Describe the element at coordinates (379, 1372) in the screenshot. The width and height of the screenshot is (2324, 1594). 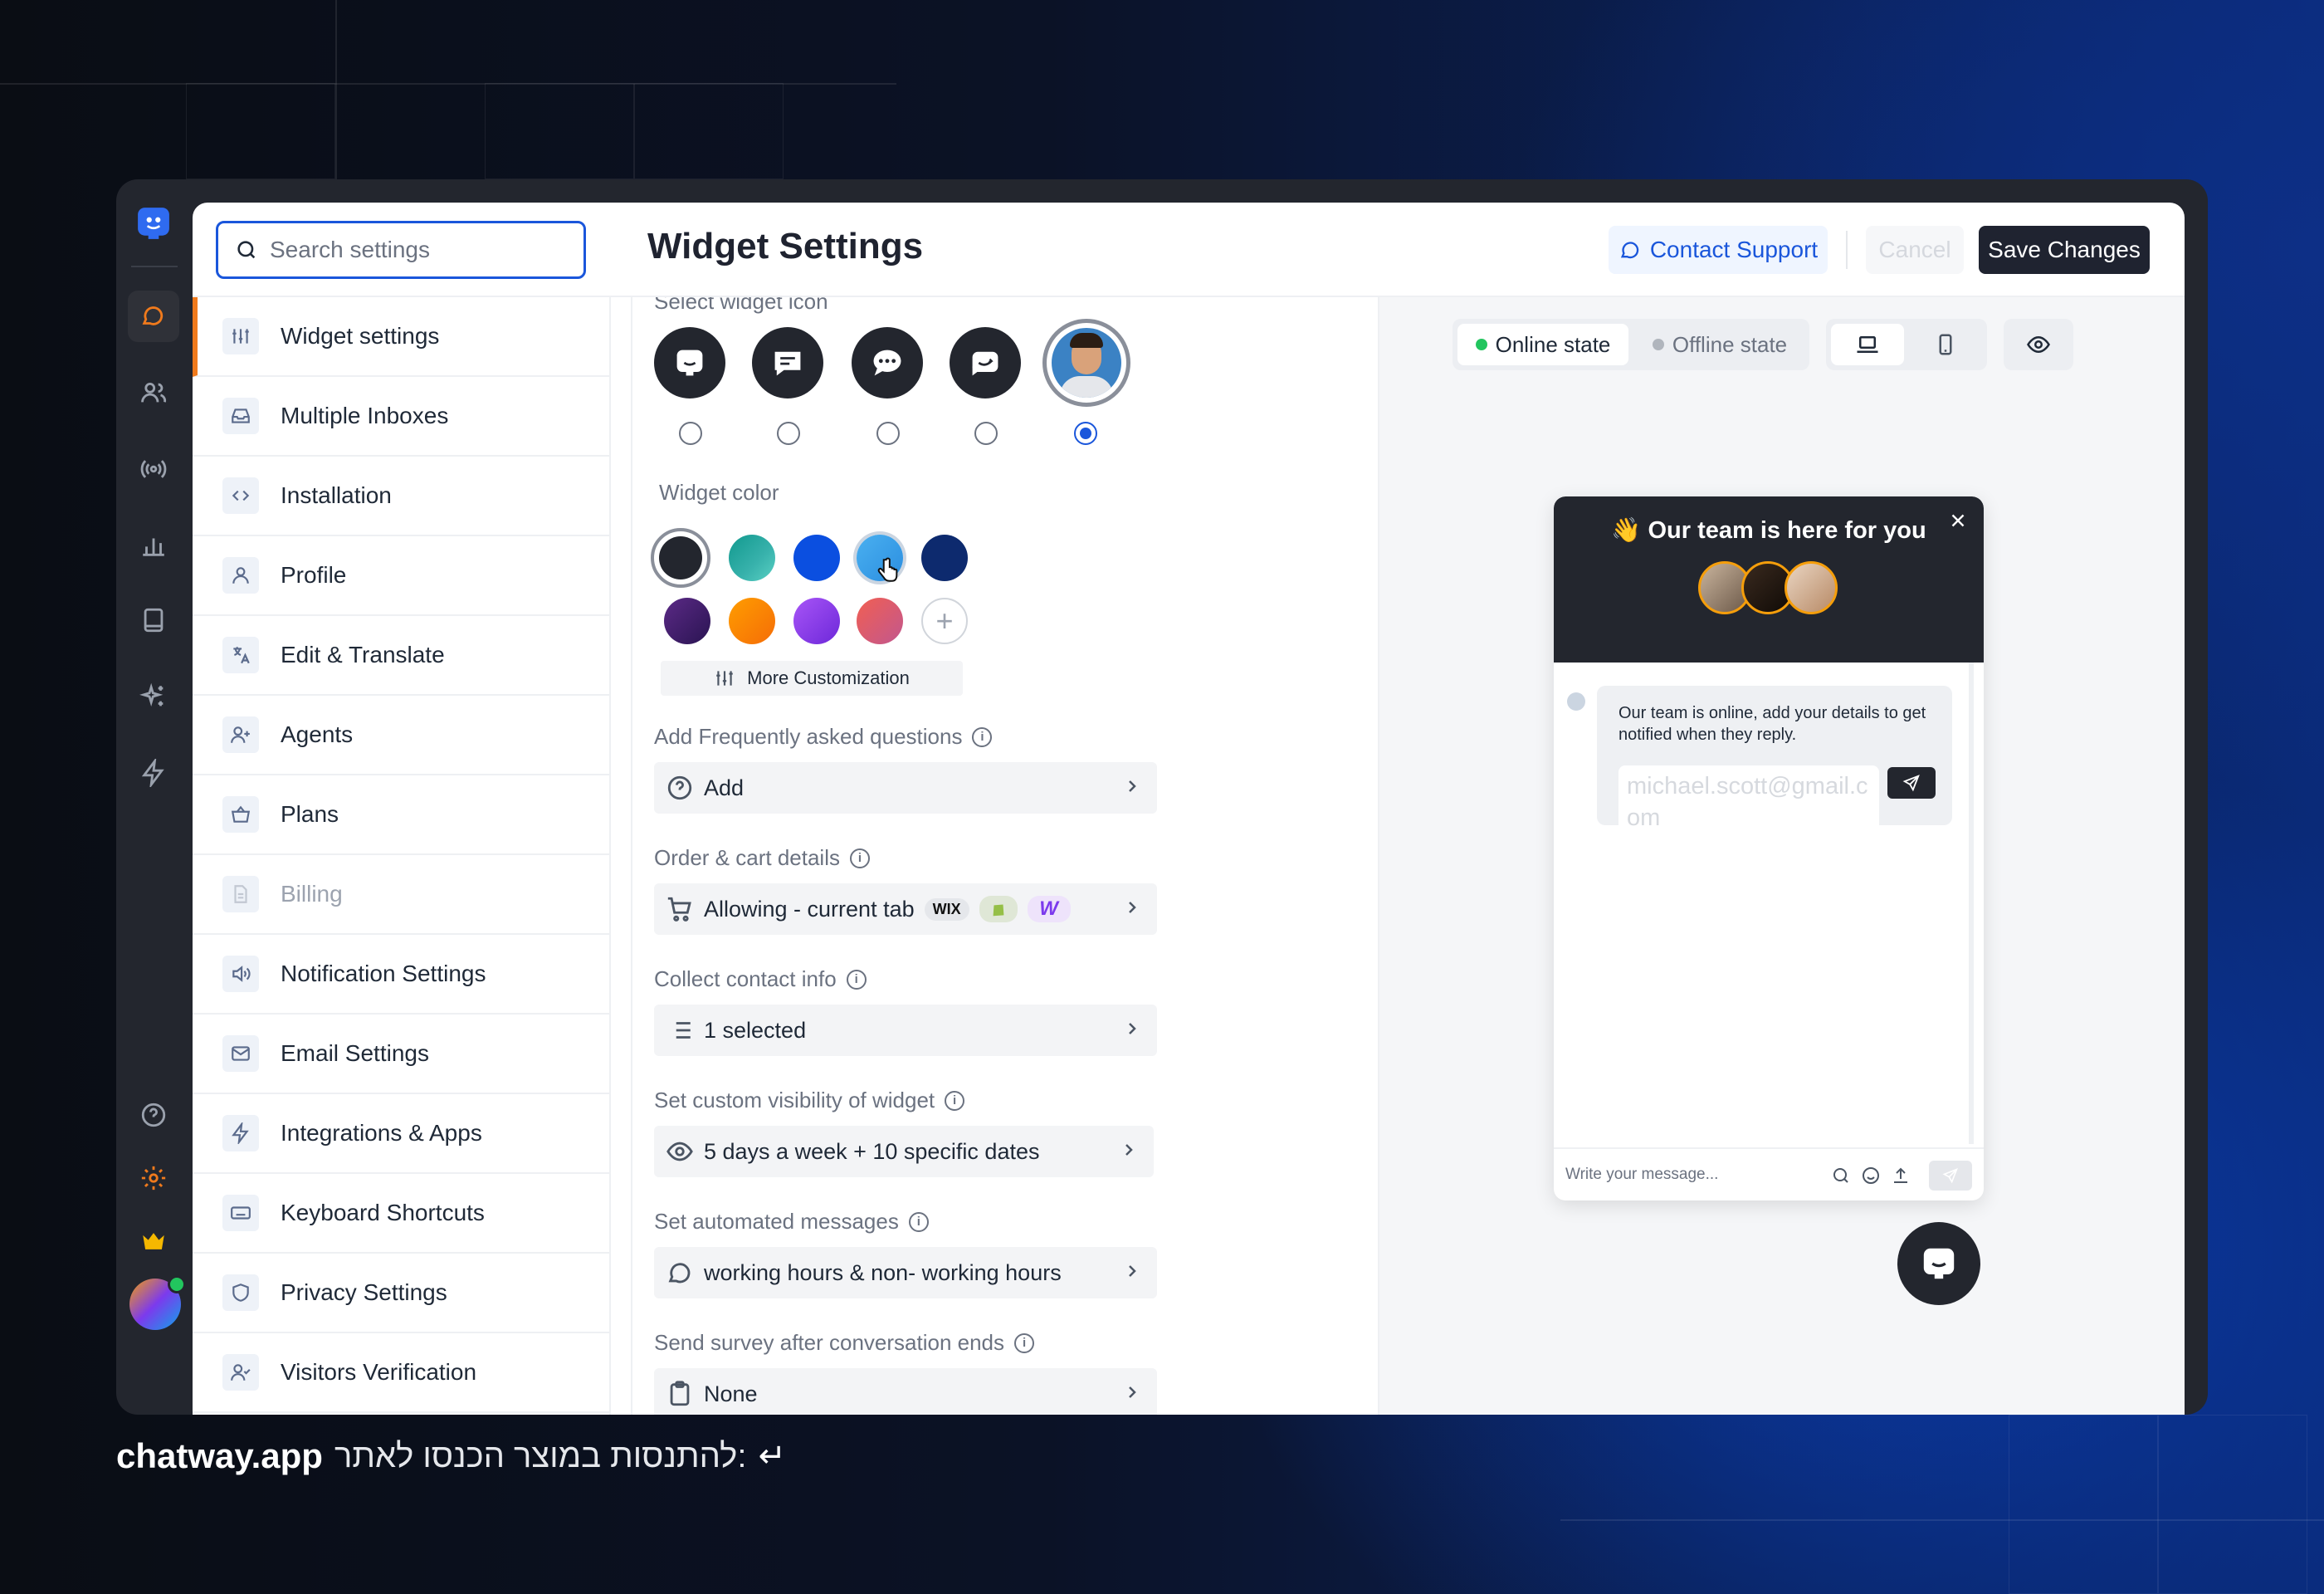
I see `sidebar-item-label: Visitors Verification` at that location.